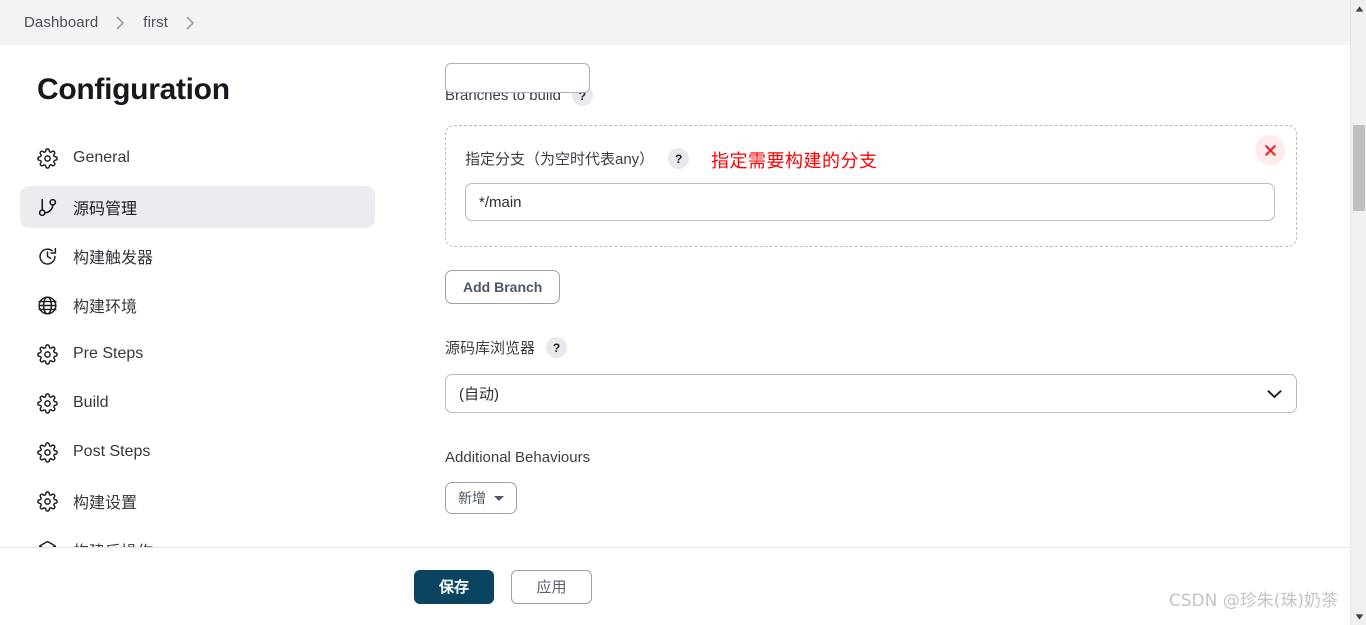  I want to click on add-behaviour-dropdown-button: 新增, so click(481, 498).